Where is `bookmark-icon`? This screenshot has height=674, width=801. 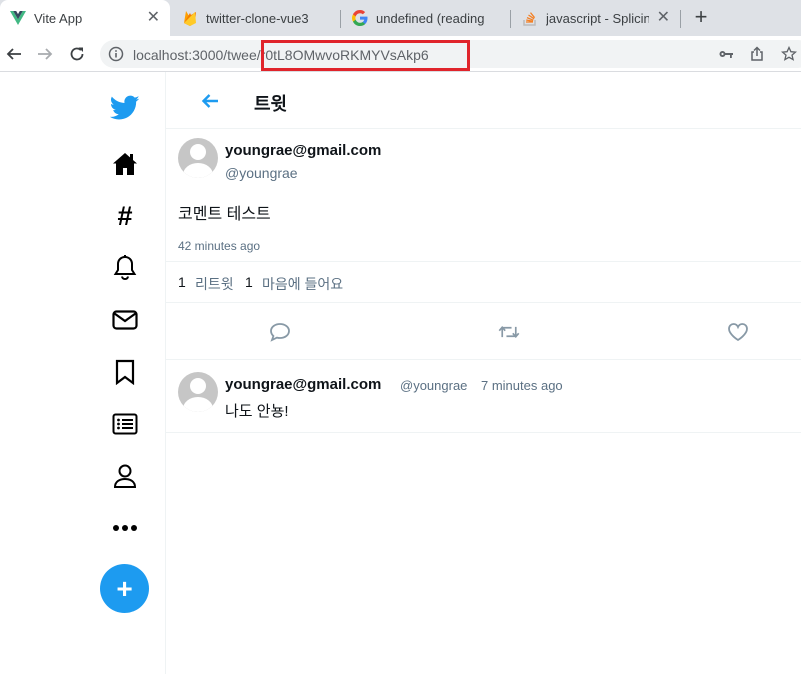
bookmark-icon is located at coordinates (125, 372).